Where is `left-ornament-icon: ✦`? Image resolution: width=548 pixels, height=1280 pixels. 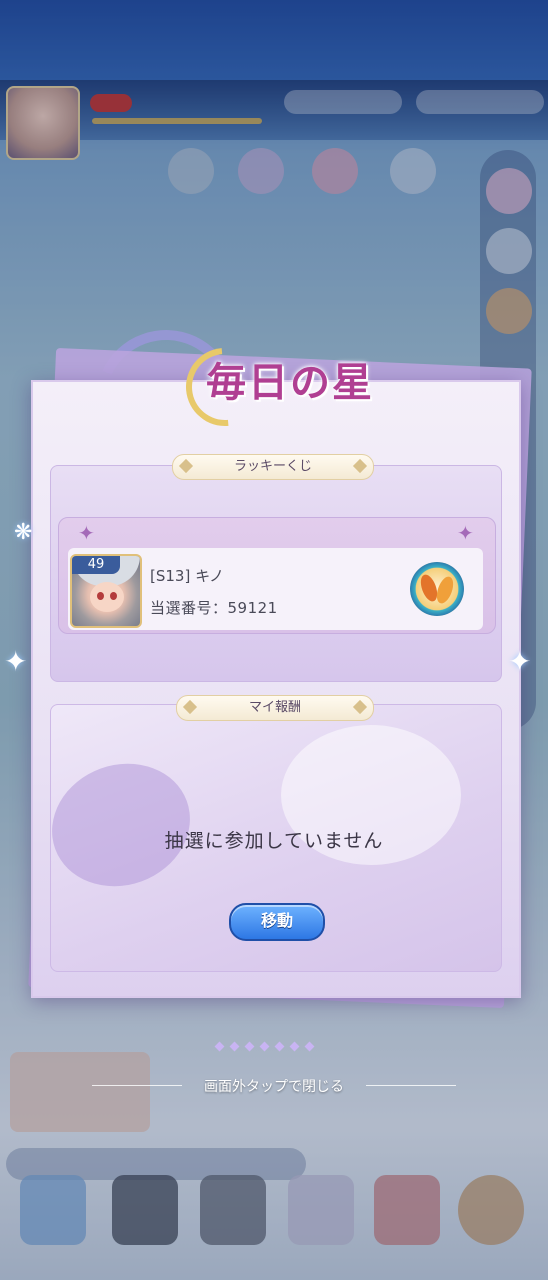 left-ornament-icon: ✦ is located at coordinates (16, 661).